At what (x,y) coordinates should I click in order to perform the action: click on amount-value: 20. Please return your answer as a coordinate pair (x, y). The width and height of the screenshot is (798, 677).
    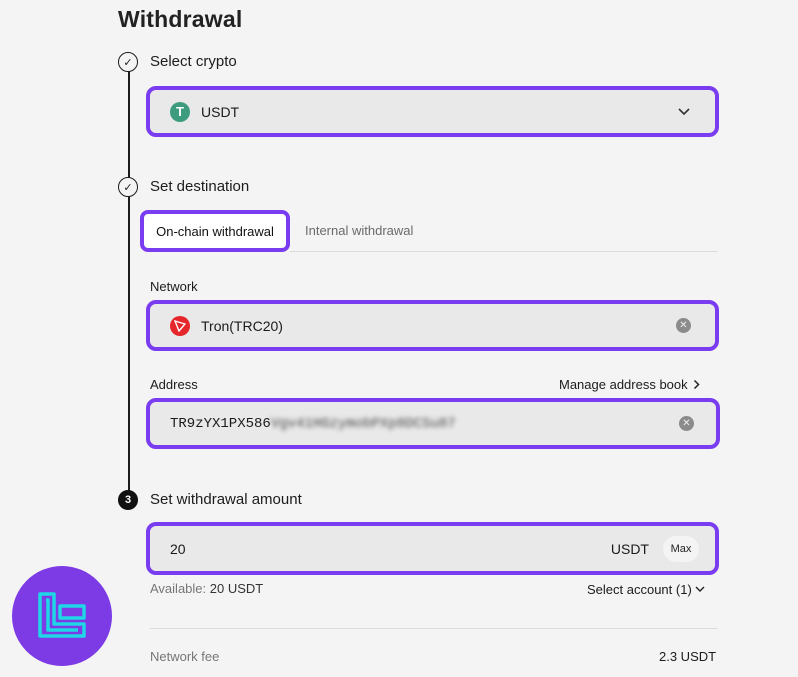
    Looking at the image, I should click on (178, 548).